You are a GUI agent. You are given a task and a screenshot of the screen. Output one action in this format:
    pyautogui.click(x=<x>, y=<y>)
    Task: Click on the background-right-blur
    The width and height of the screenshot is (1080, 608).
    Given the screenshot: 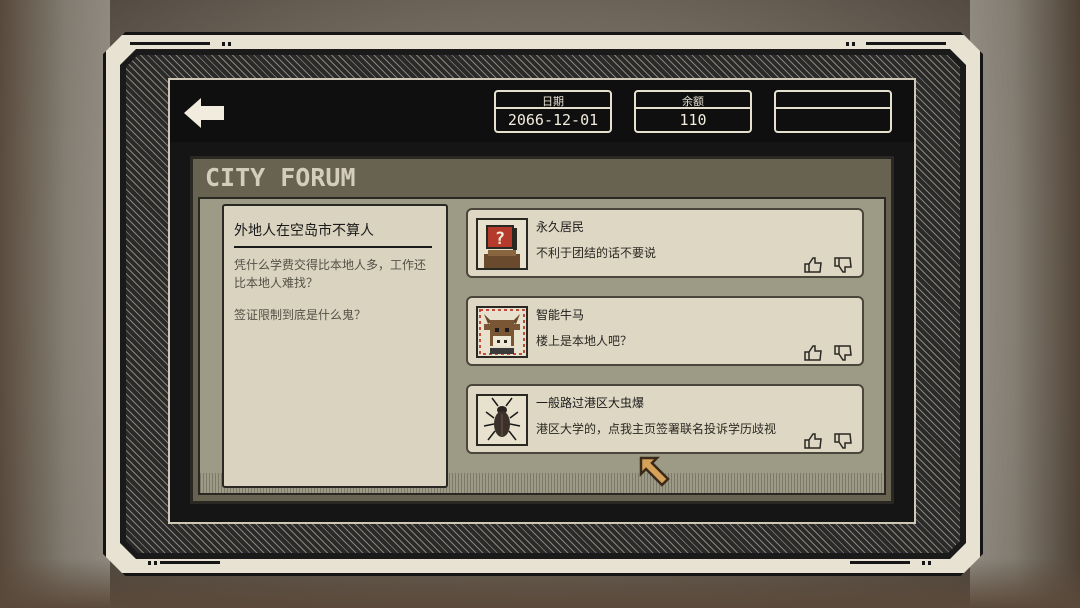 What is the action you would take?
    pyautogui.click(x=1025, y=304)
    